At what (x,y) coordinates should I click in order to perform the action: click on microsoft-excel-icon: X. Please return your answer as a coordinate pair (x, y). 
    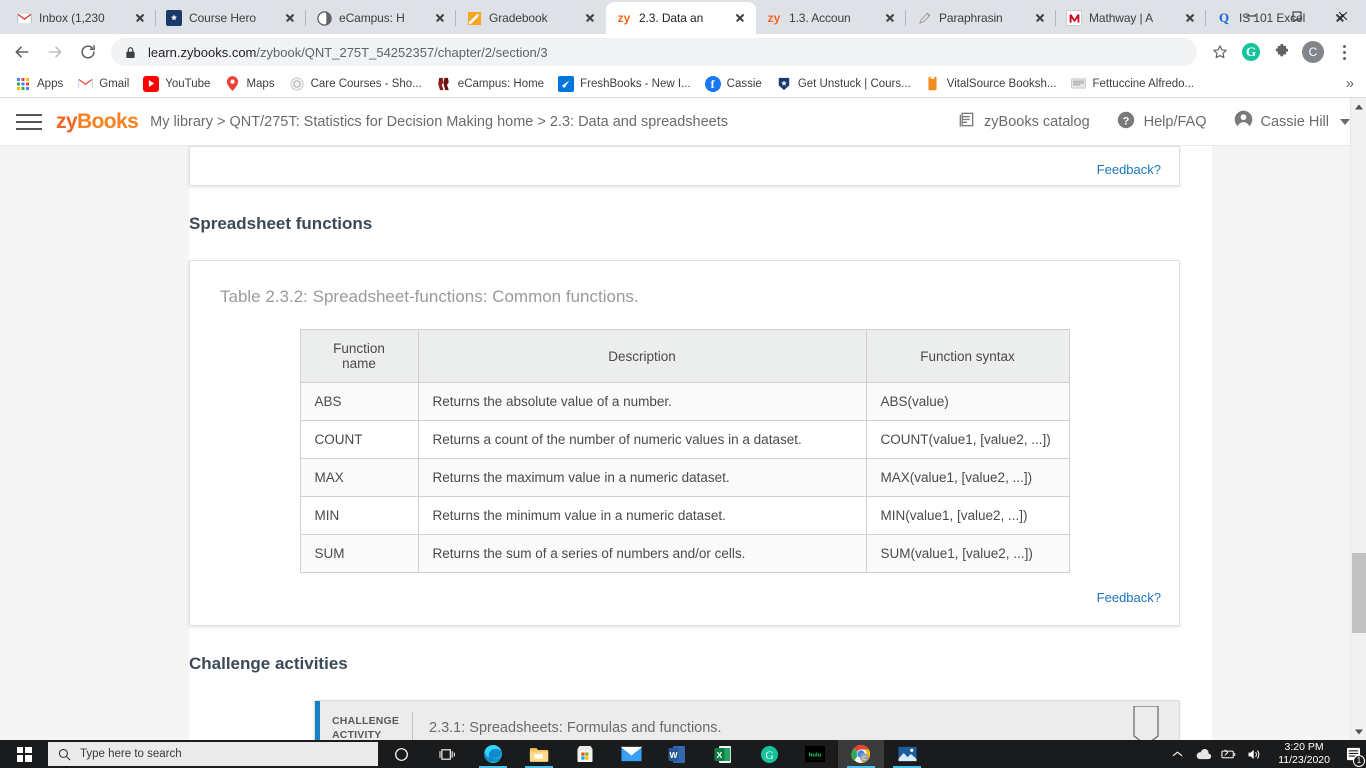
    Looking at the image, I should click on (723, 754).